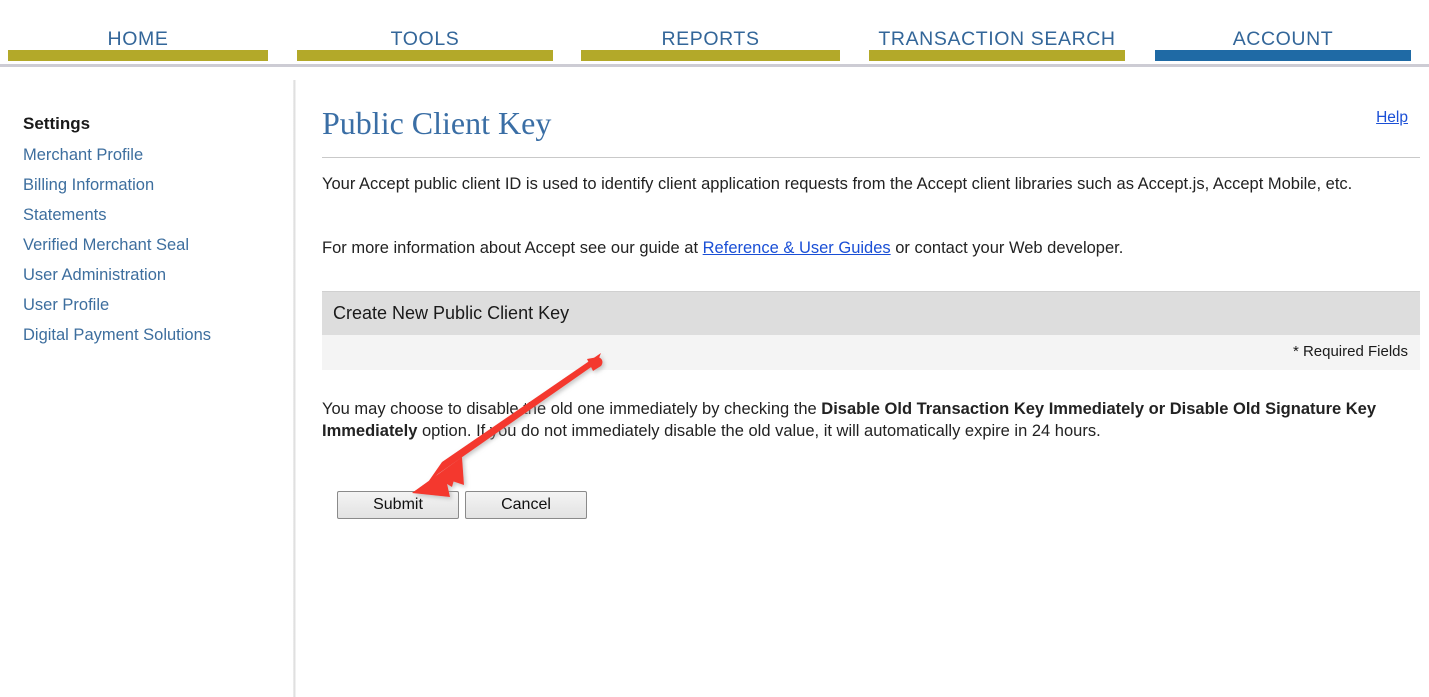 Image resolution: width=1429 pixels, height=697 pixels. I want to click on page-title: Public Client Key, so click(437, 123).